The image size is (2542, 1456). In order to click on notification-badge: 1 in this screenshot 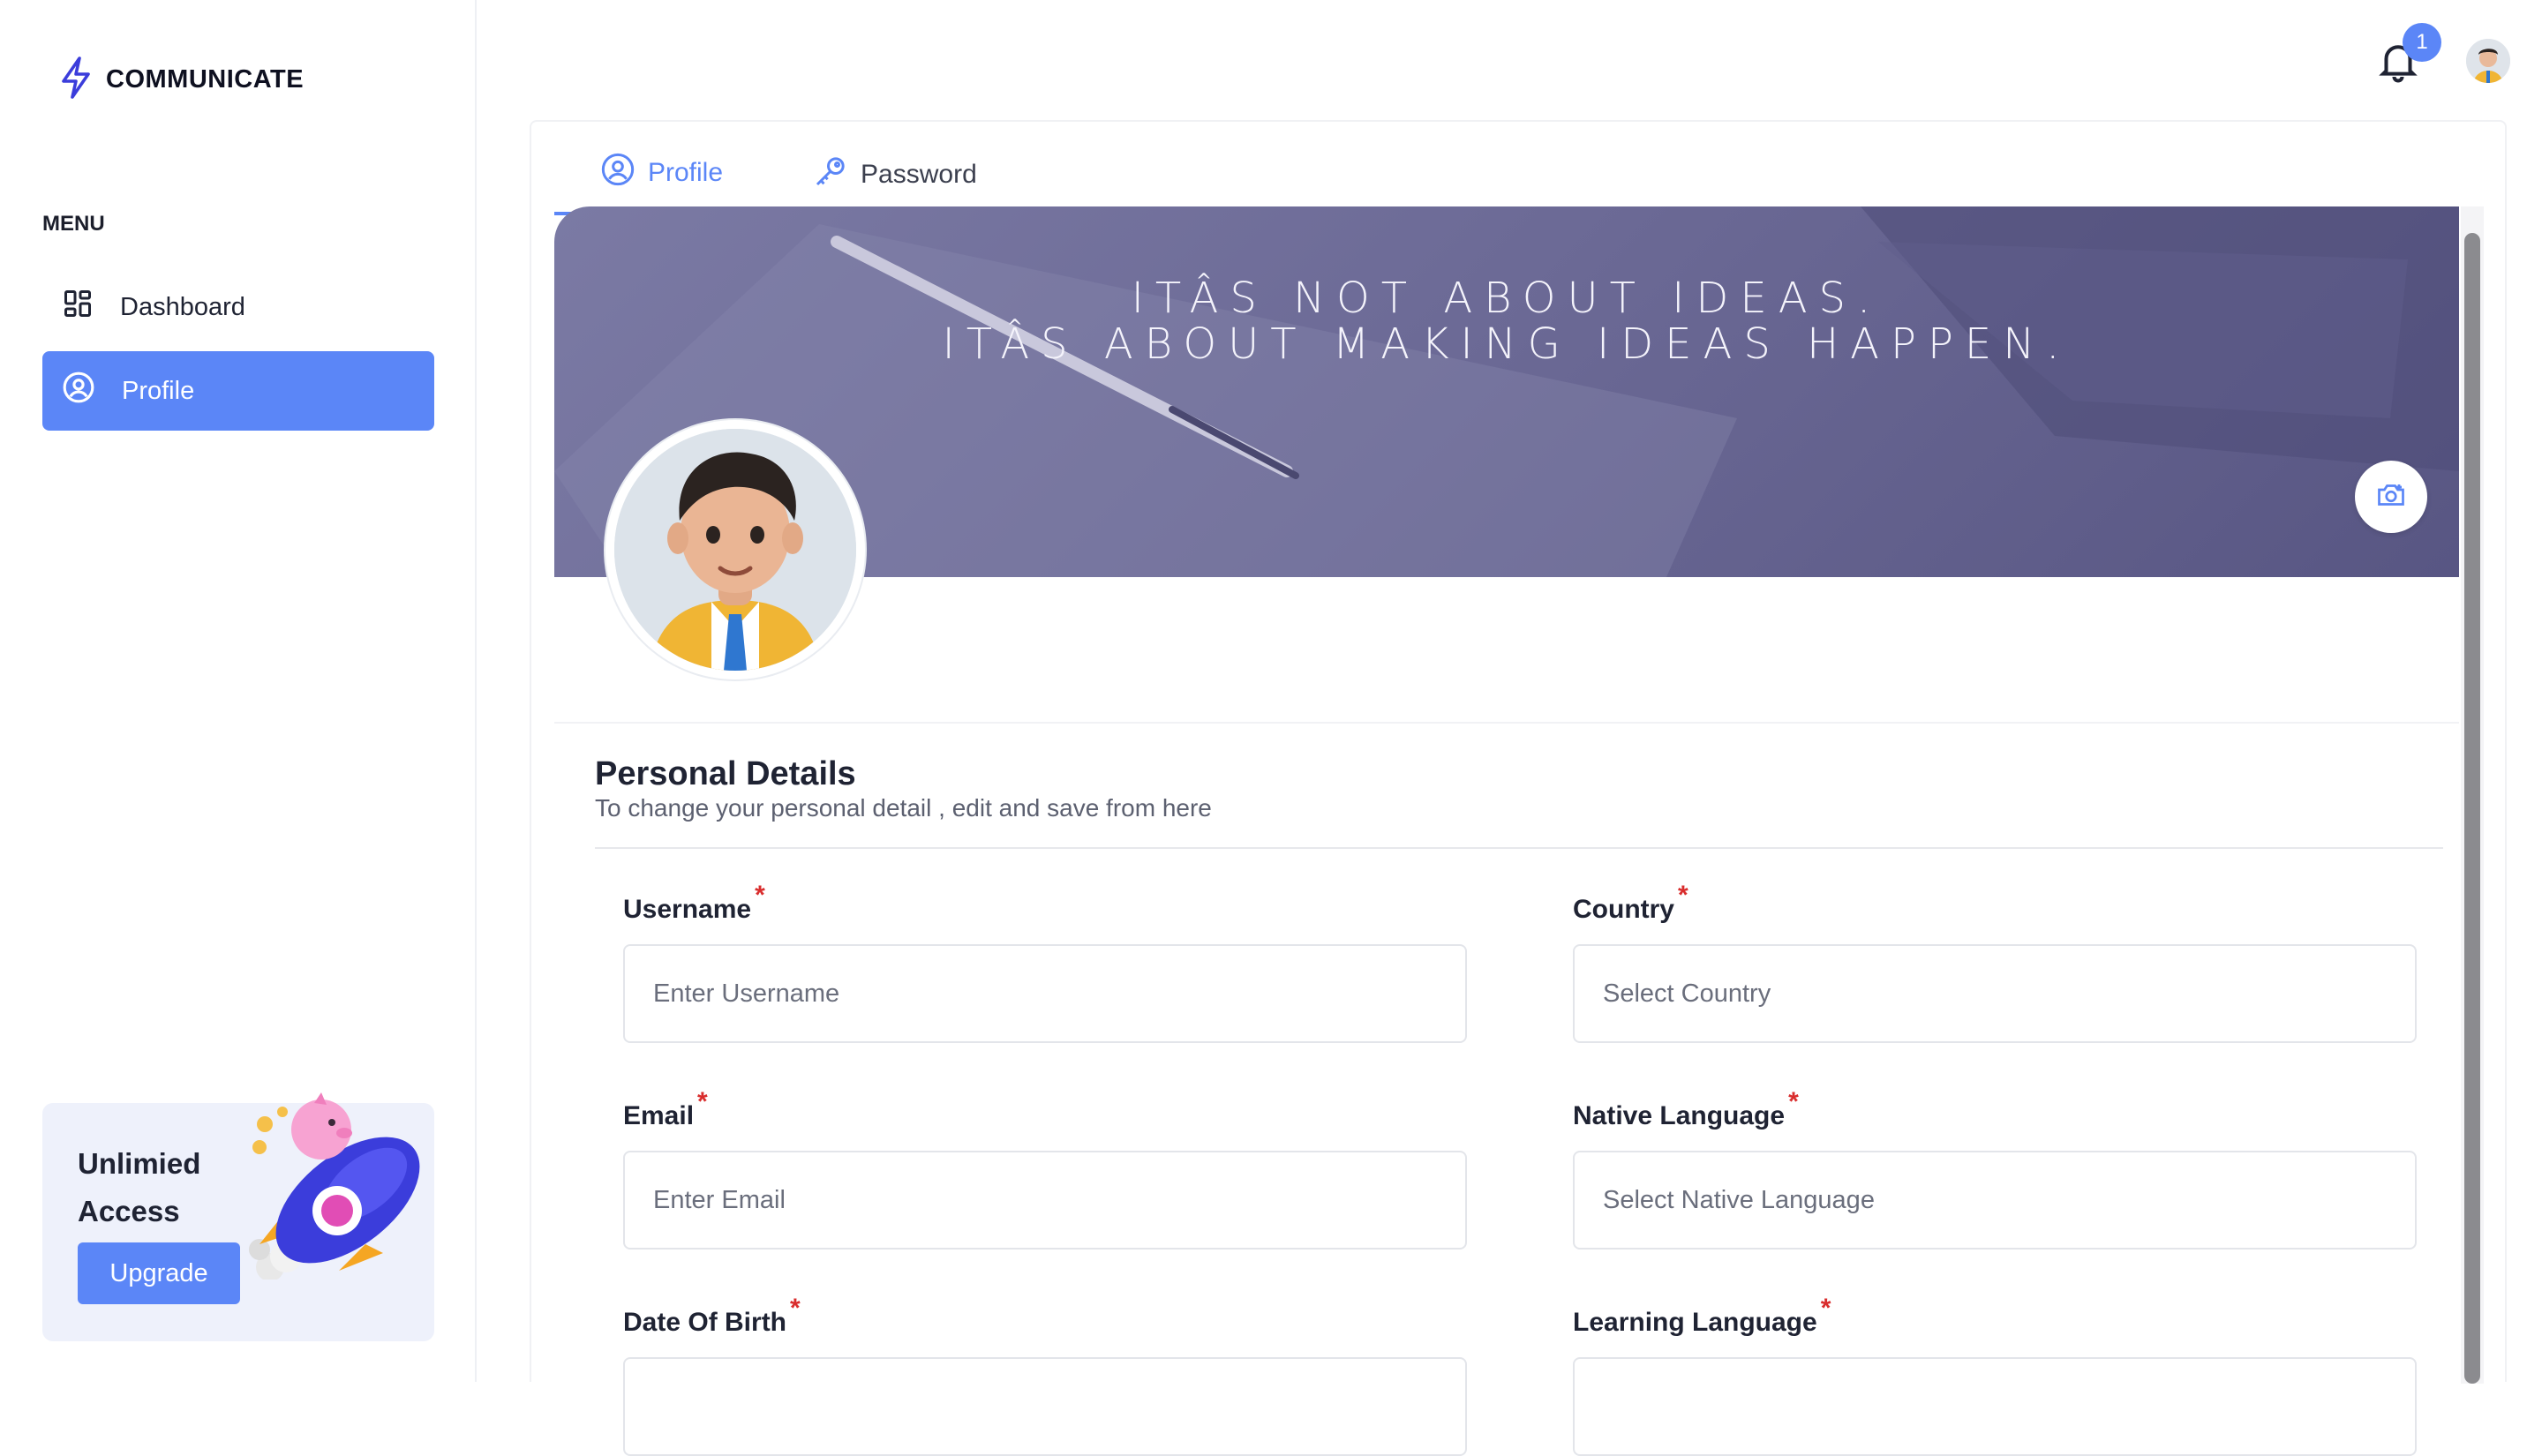, I will do `click(2422, 42)`.